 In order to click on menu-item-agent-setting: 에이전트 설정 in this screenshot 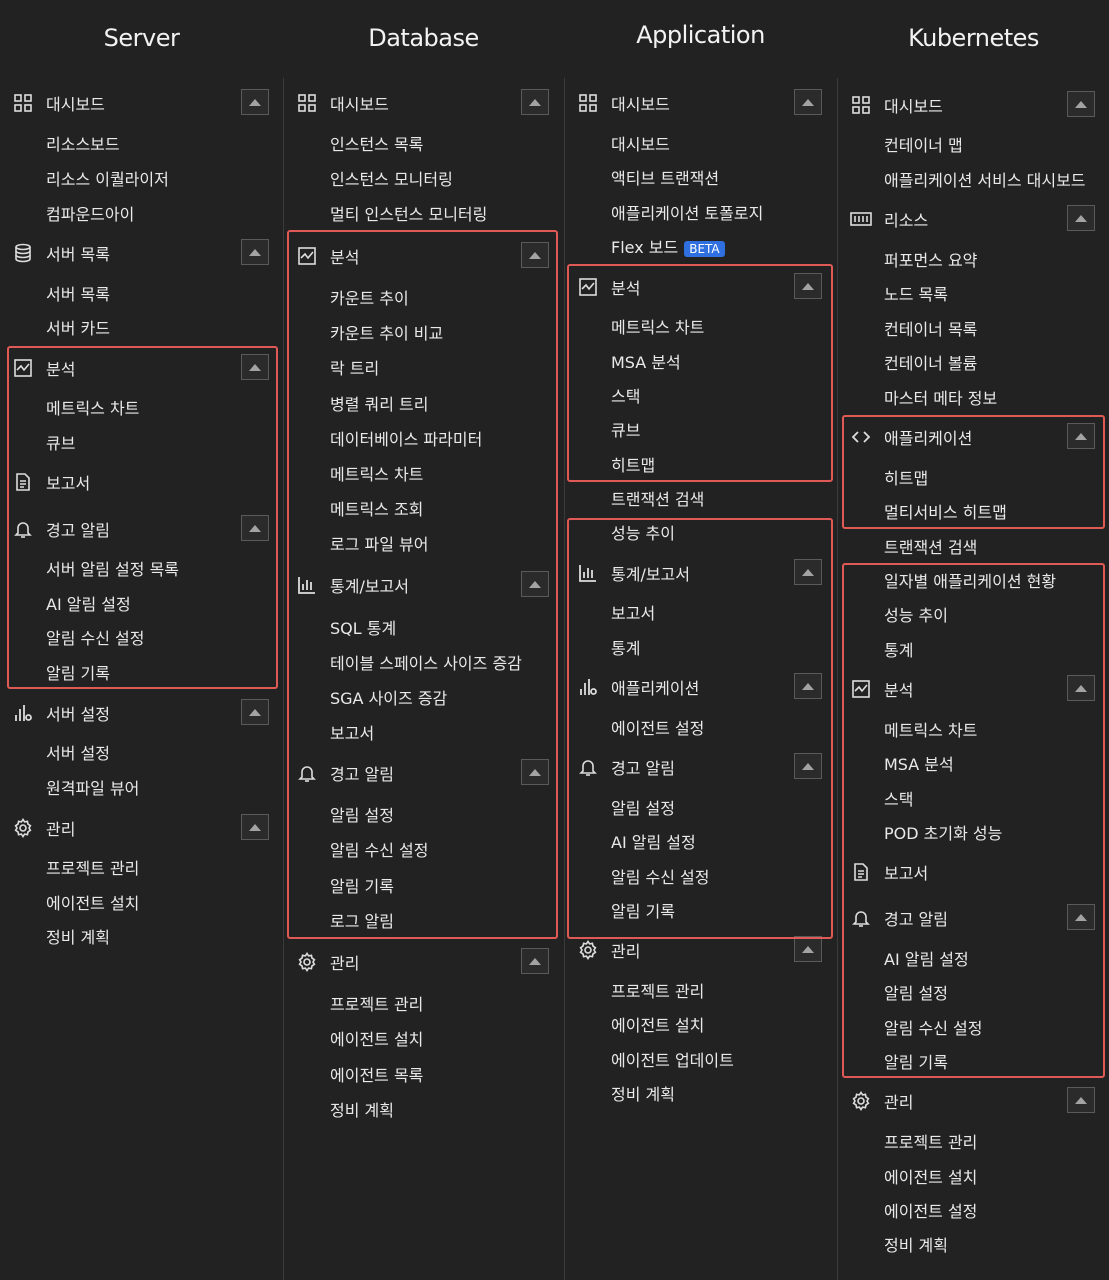, I will do `click(973, 1210)`.